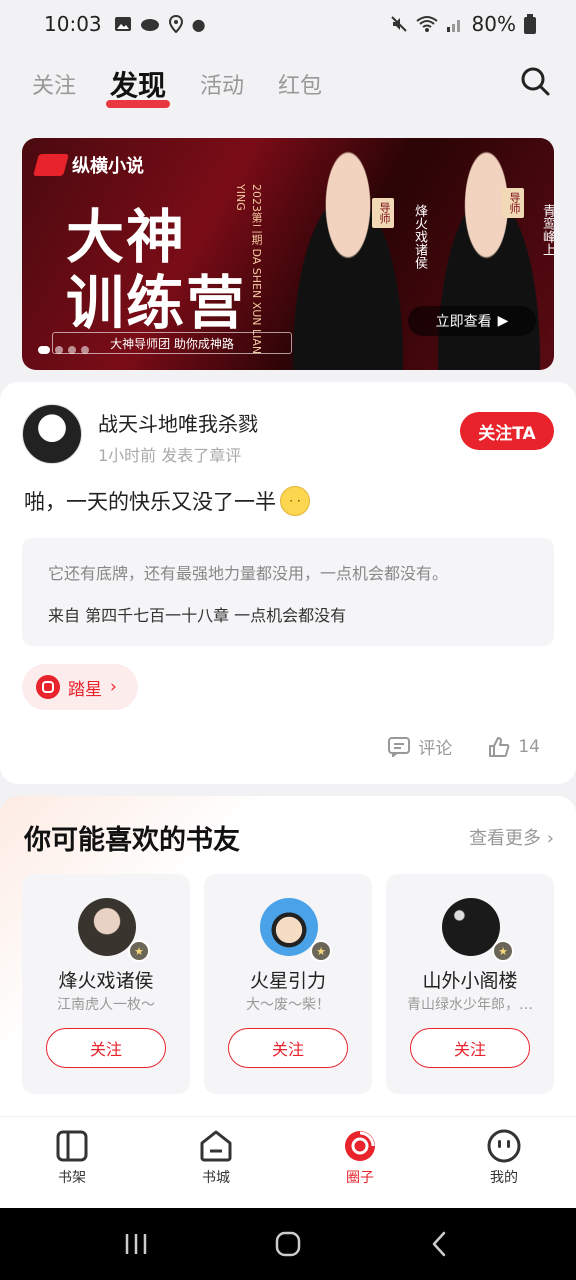  I want to click on post-meta: 1小时前 发表了章评, so click(170, 455).